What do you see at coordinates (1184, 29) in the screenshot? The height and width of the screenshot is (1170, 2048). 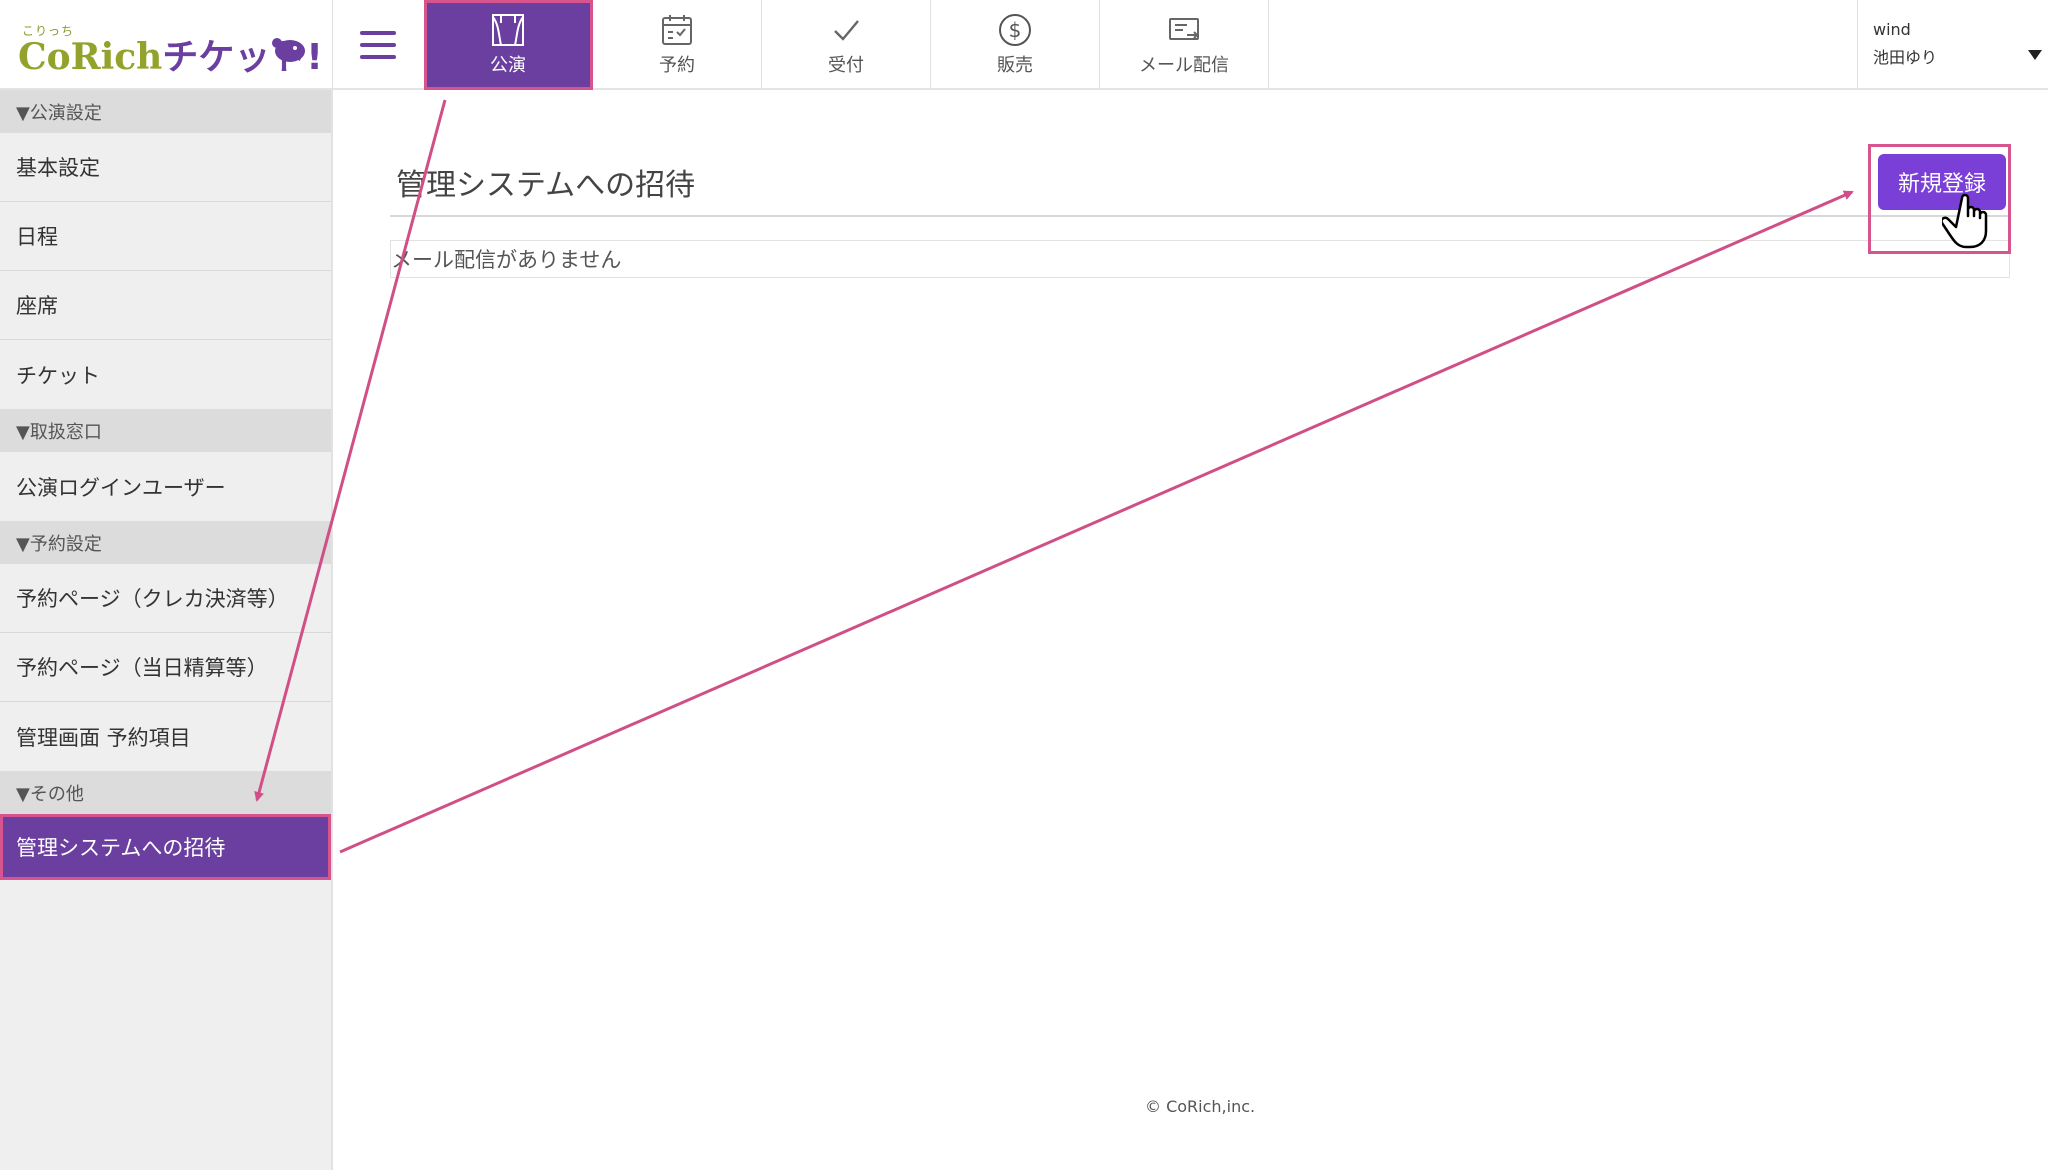 I see `mail-send-icon` at bounding box center [1184, 29].